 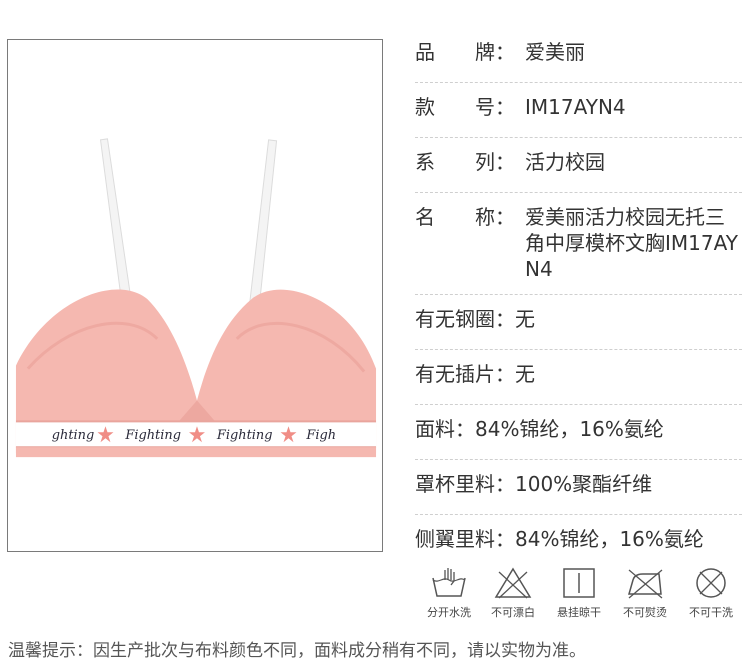 I want to click on care-label: 悬挂晾干, so click(x=579, y=612).